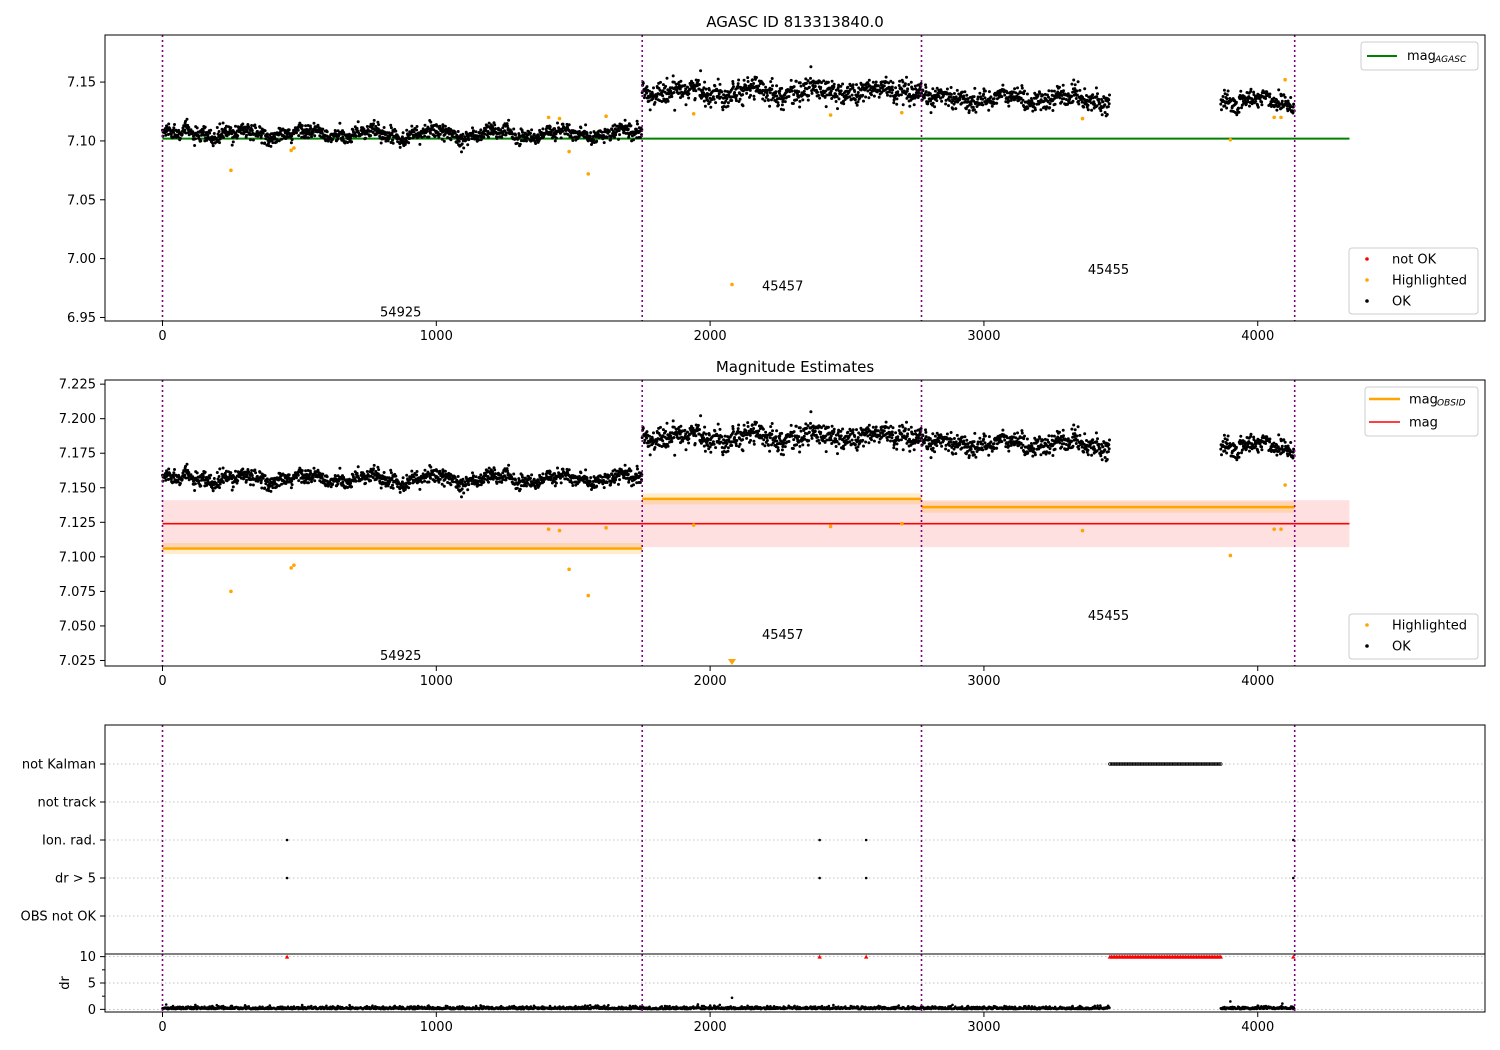  I want to click on x-tick-label: 2000, so click(710, 336).